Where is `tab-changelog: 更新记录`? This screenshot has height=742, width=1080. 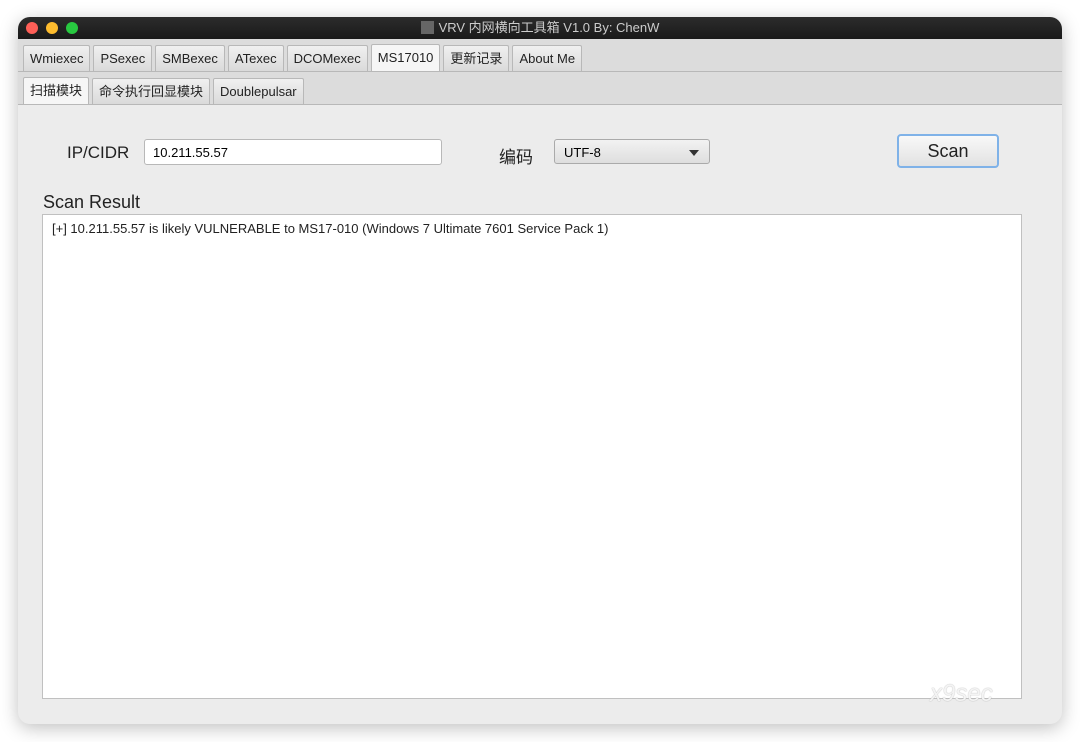
tab-changelog: 更新记录 is located at coordinates (476, 58).